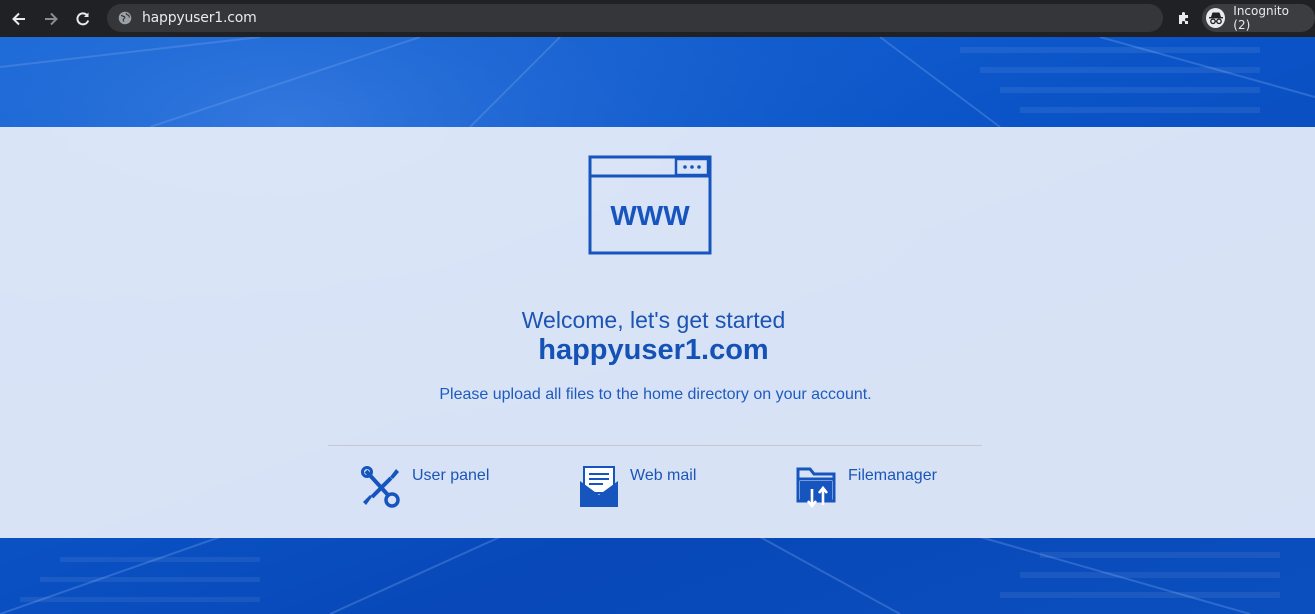 This screenshot has height=614, width=1315. I want to click on reload-button, so click(83, 19).